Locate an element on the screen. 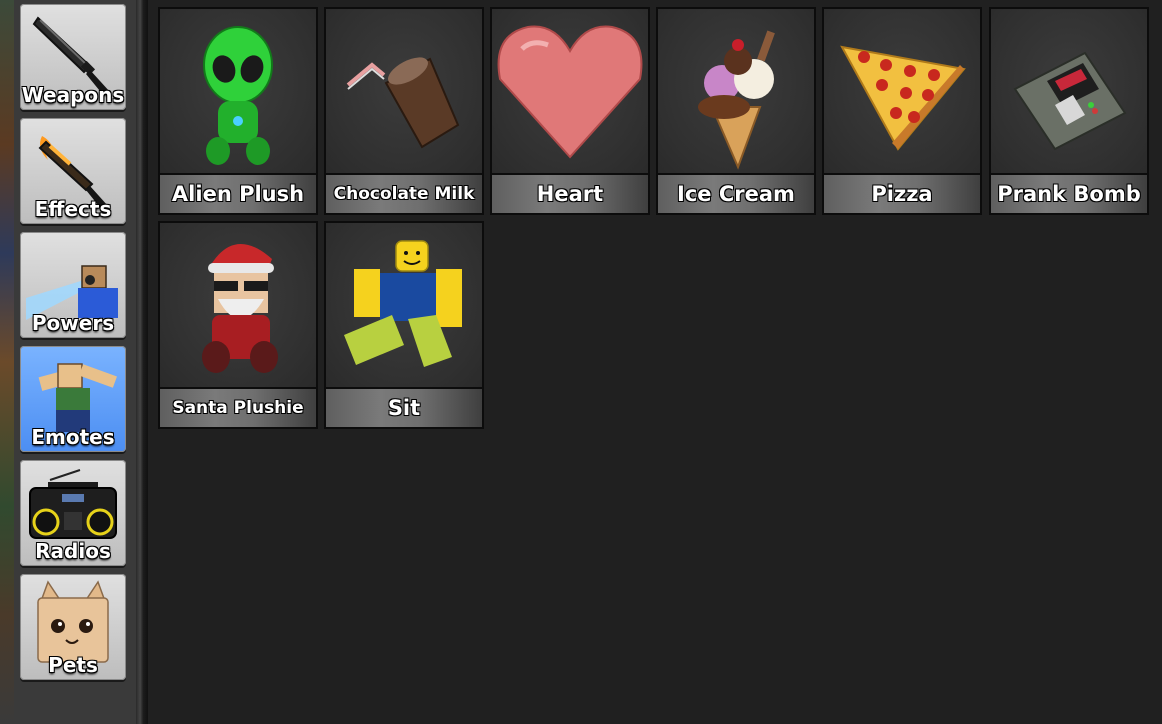 This screenshot has height=724, width=1162. prank-bomb-icon is located at coordinates (1070, 101).